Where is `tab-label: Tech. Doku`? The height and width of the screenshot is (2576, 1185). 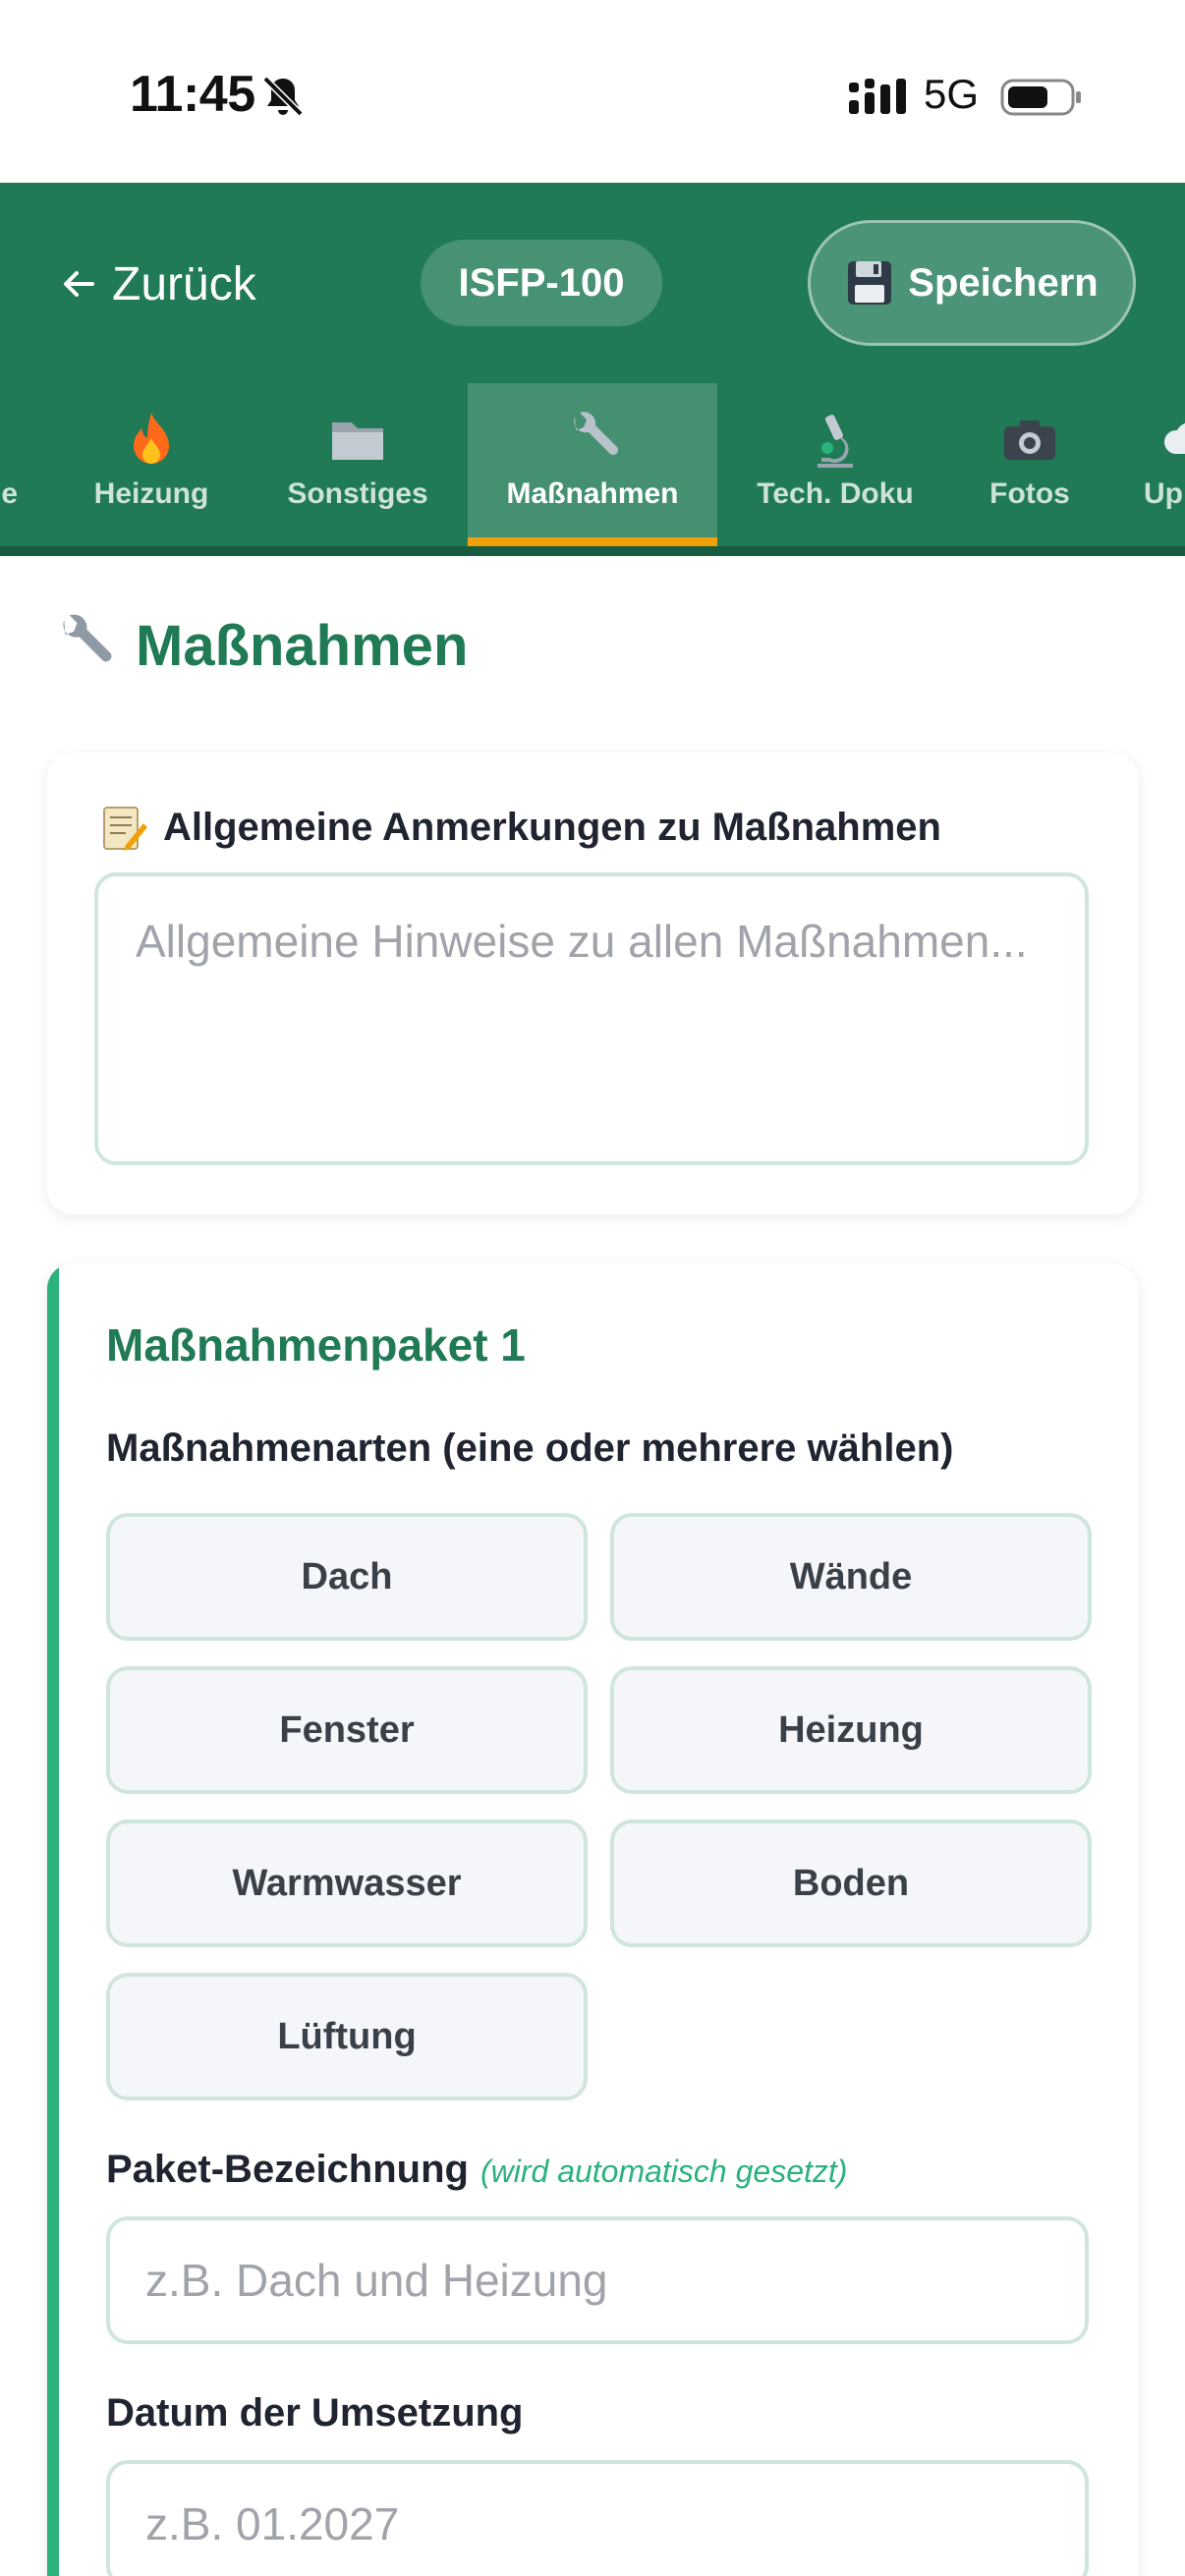 tab-label: Tech. Doku is located at coordinates (836, 493).